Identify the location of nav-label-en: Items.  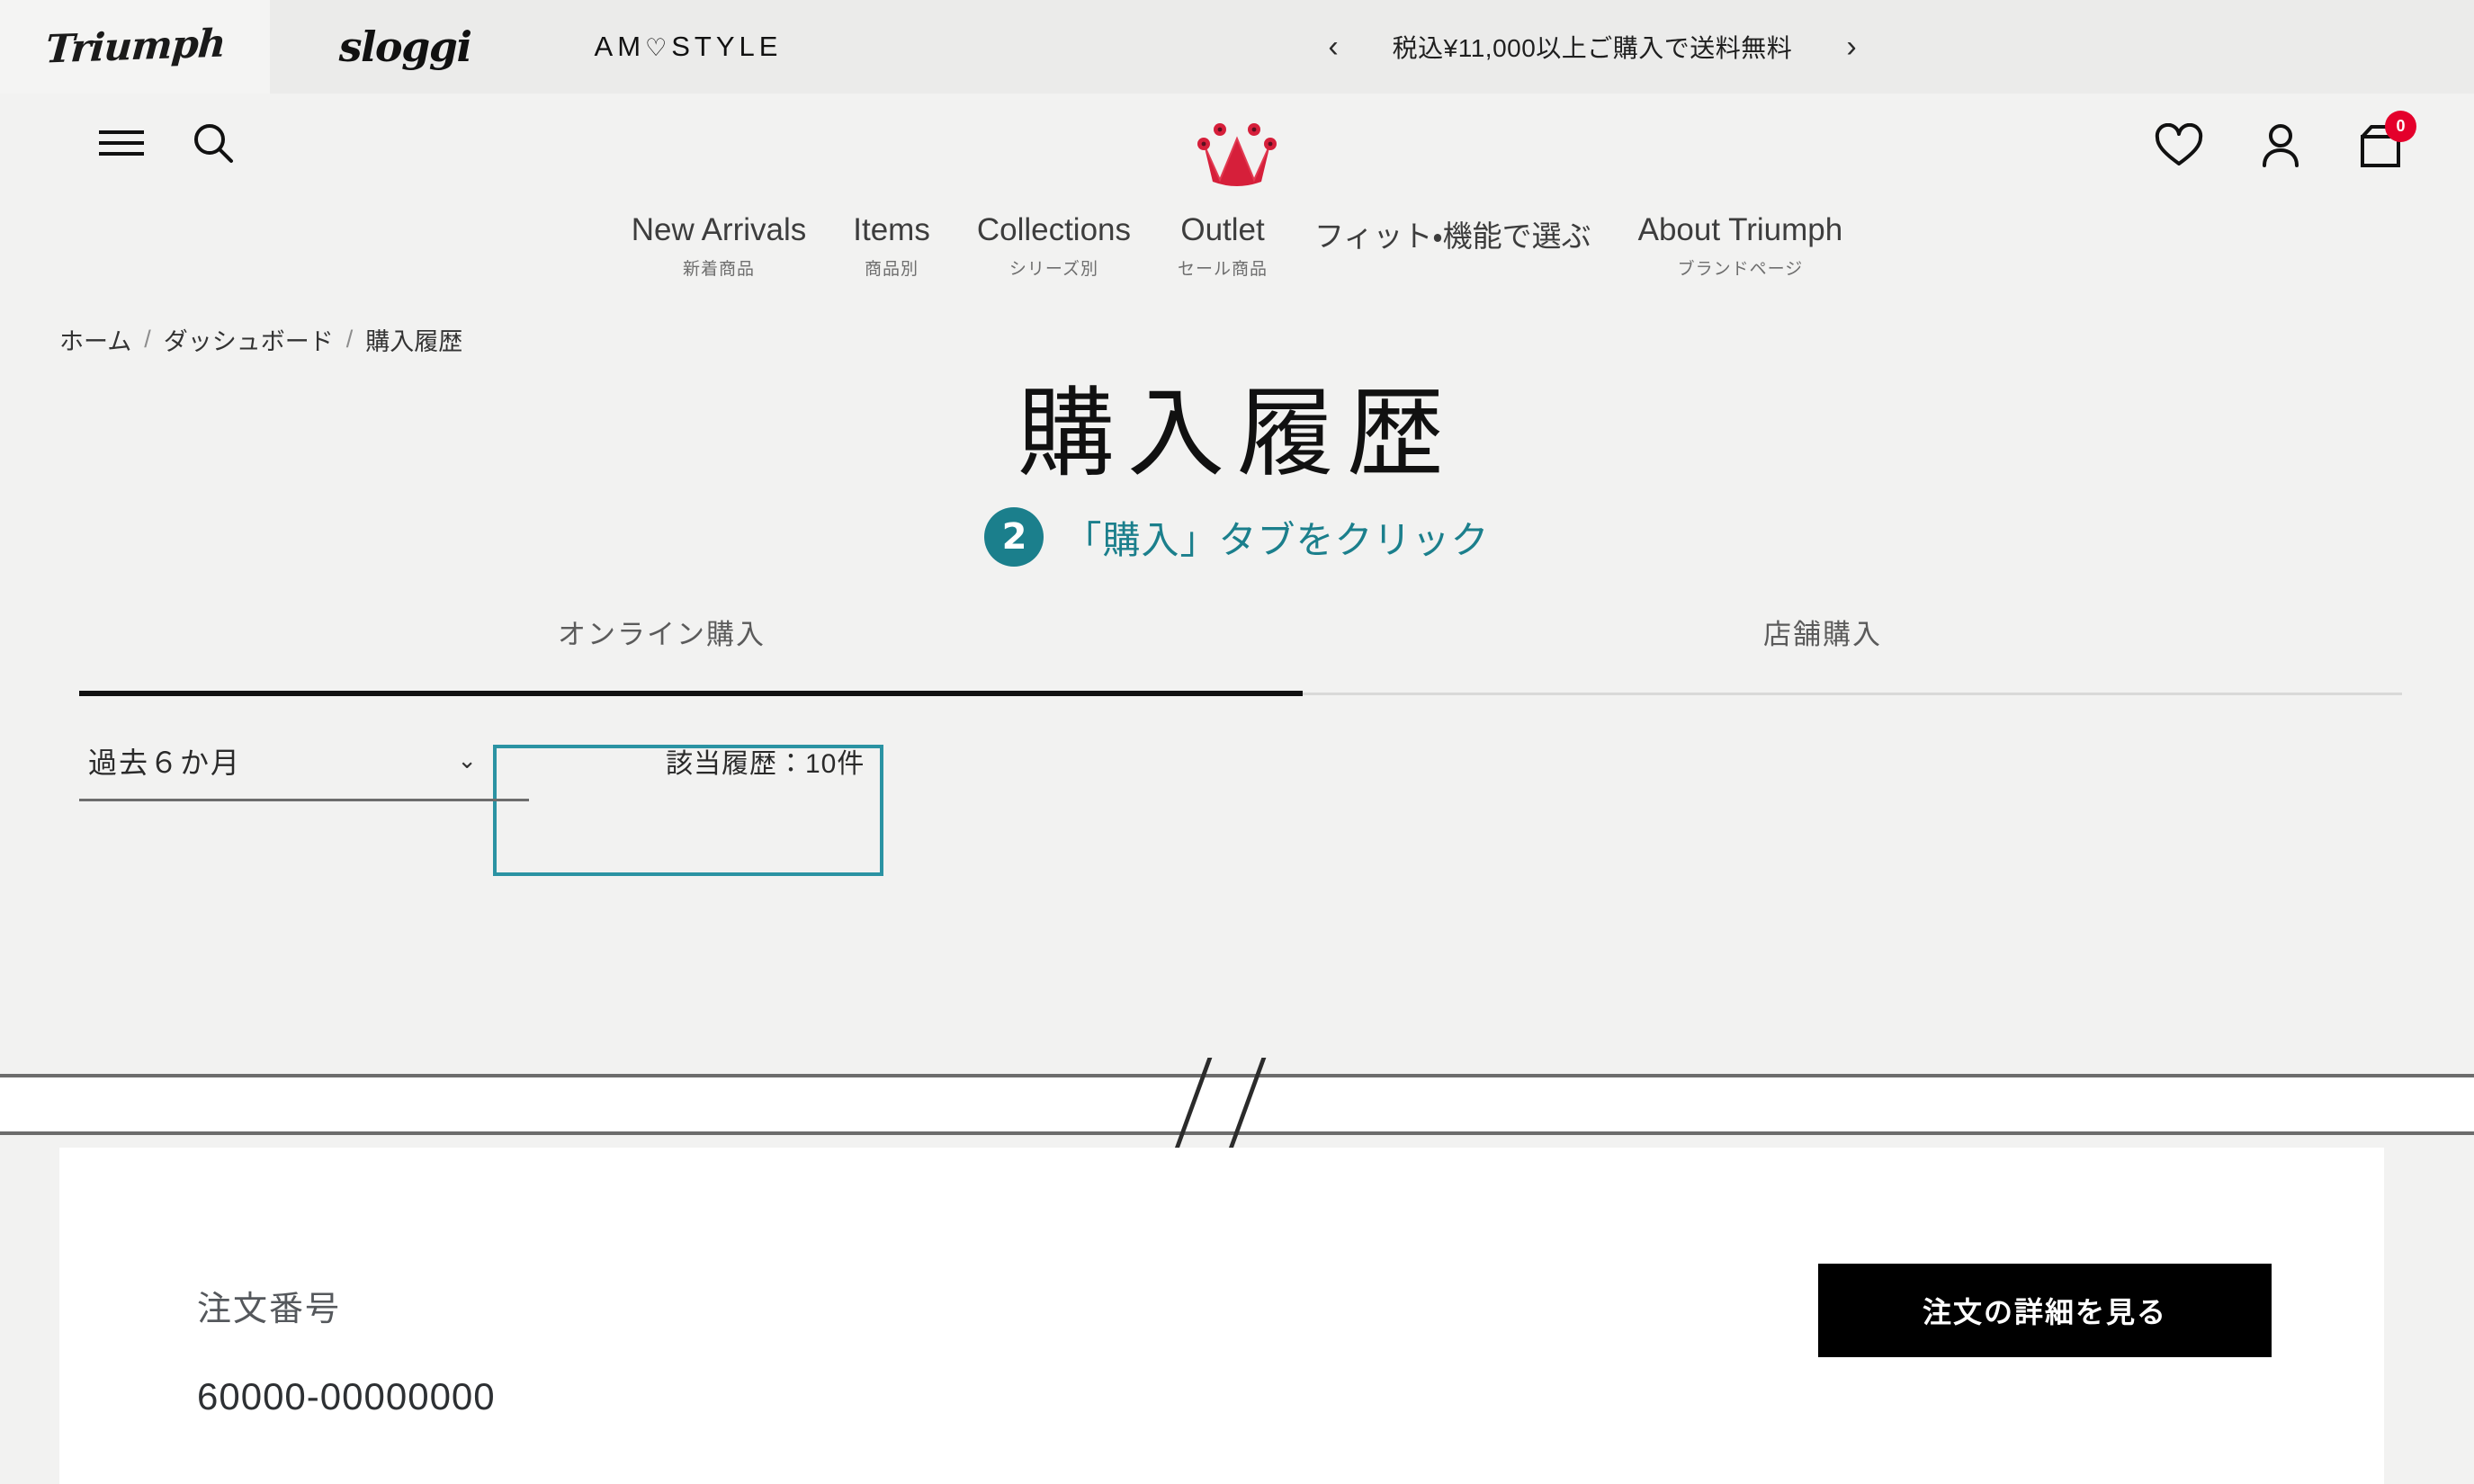
(892, 229).